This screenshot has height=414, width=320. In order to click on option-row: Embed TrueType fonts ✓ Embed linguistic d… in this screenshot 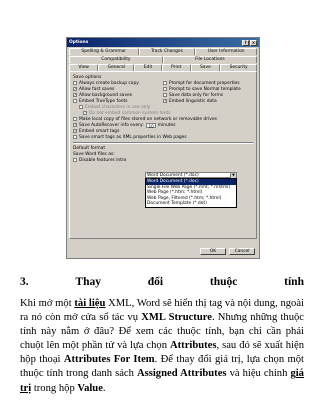, I will do `click(163, 101)`.